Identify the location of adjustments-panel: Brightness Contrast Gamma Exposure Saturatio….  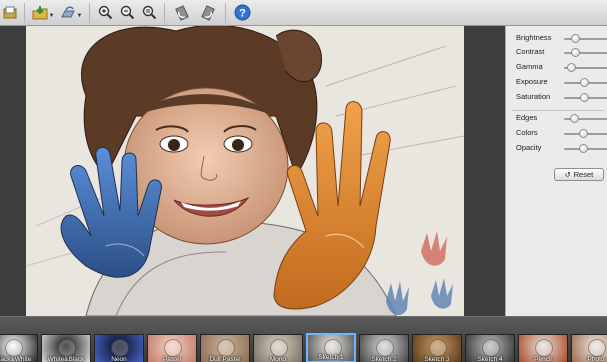
(556, 171).